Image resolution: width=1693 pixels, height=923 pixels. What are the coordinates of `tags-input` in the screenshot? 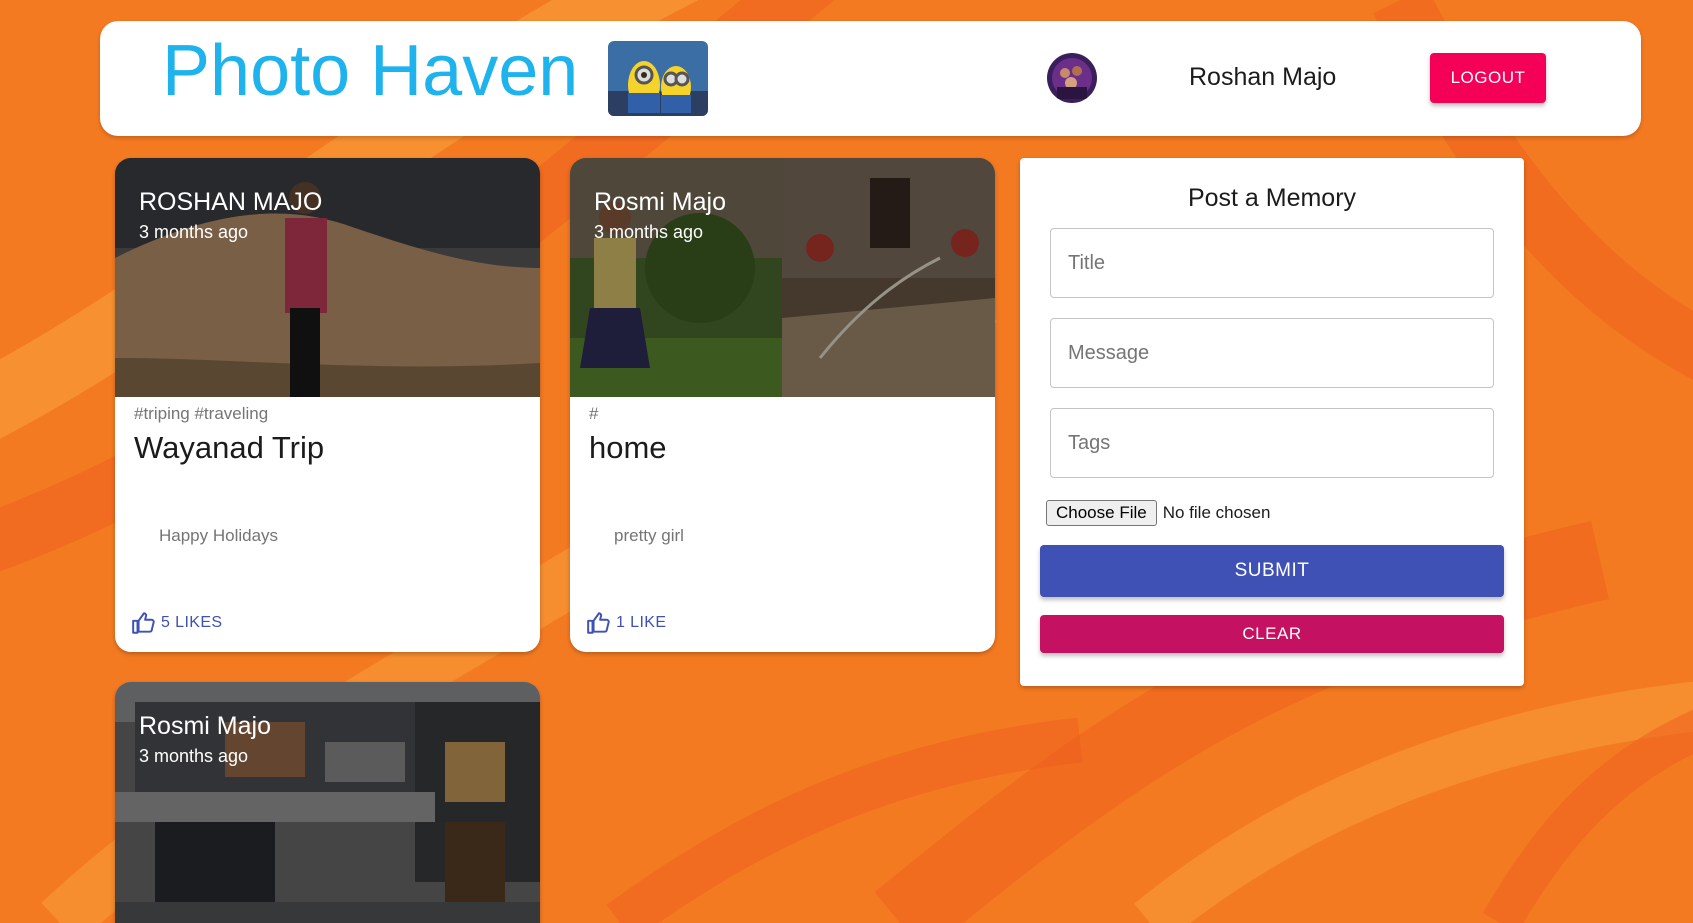 It's located at (1272, 443).